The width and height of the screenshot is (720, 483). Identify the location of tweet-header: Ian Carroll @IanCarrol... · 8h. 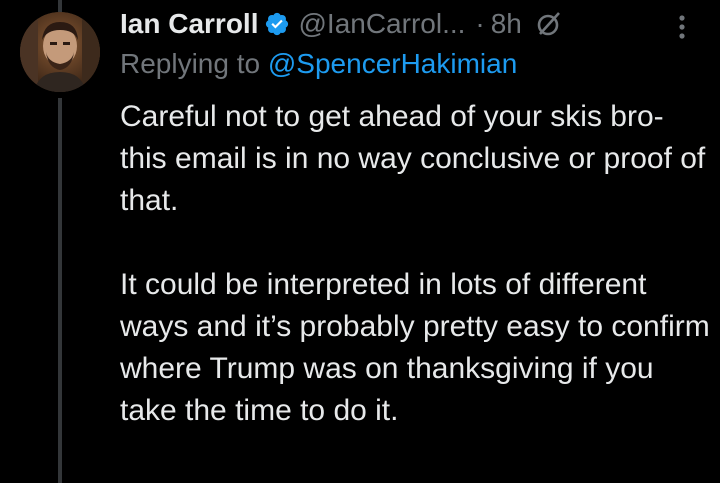
(341, 24).